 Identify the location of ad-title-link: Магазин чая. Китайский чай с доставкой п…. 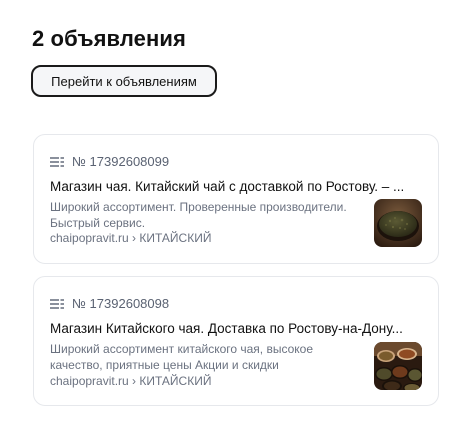
(238, 186).